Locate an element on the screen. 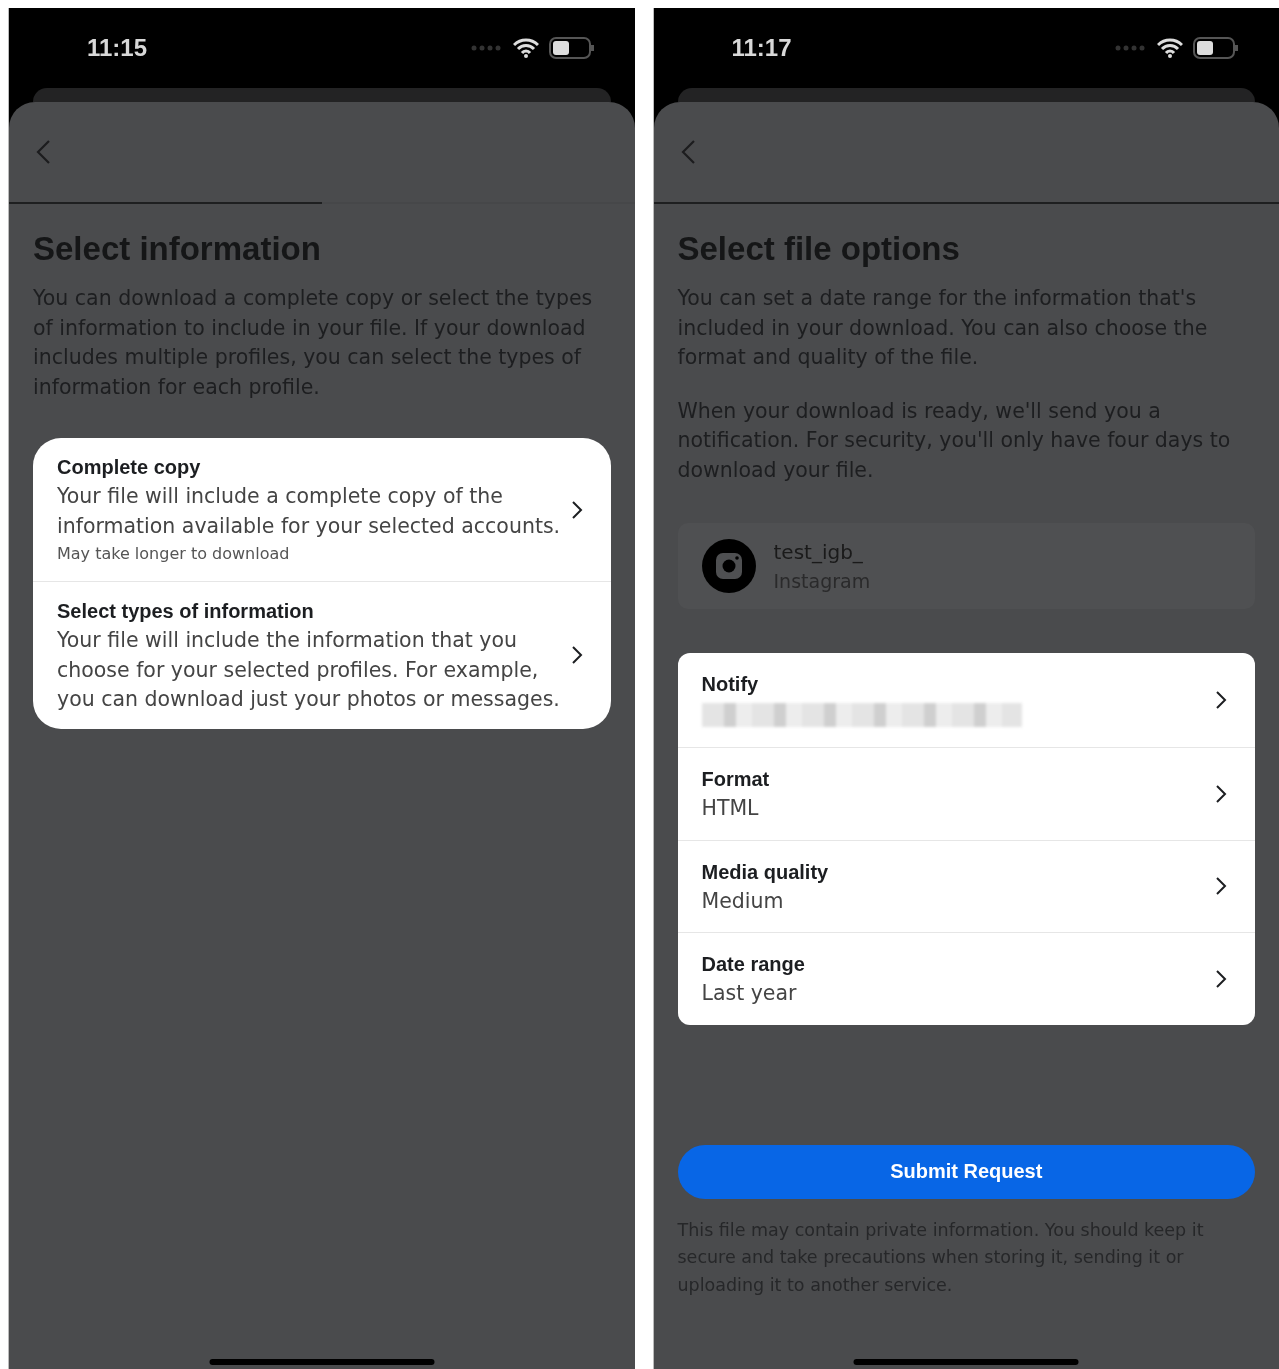 This screenshot has width=1279, height=1369. option-item: Complete copy Your file will include a complete copy of the information available for your selected accounts. May take longer to download is located at coordinates (322, 509).